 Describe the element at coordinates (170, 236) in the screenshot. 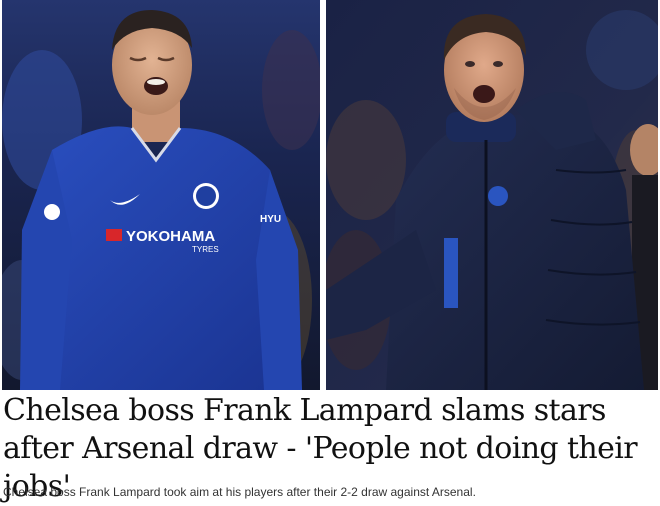

I see `jersey-sponsor-text: YOKOHAMA` at that location.